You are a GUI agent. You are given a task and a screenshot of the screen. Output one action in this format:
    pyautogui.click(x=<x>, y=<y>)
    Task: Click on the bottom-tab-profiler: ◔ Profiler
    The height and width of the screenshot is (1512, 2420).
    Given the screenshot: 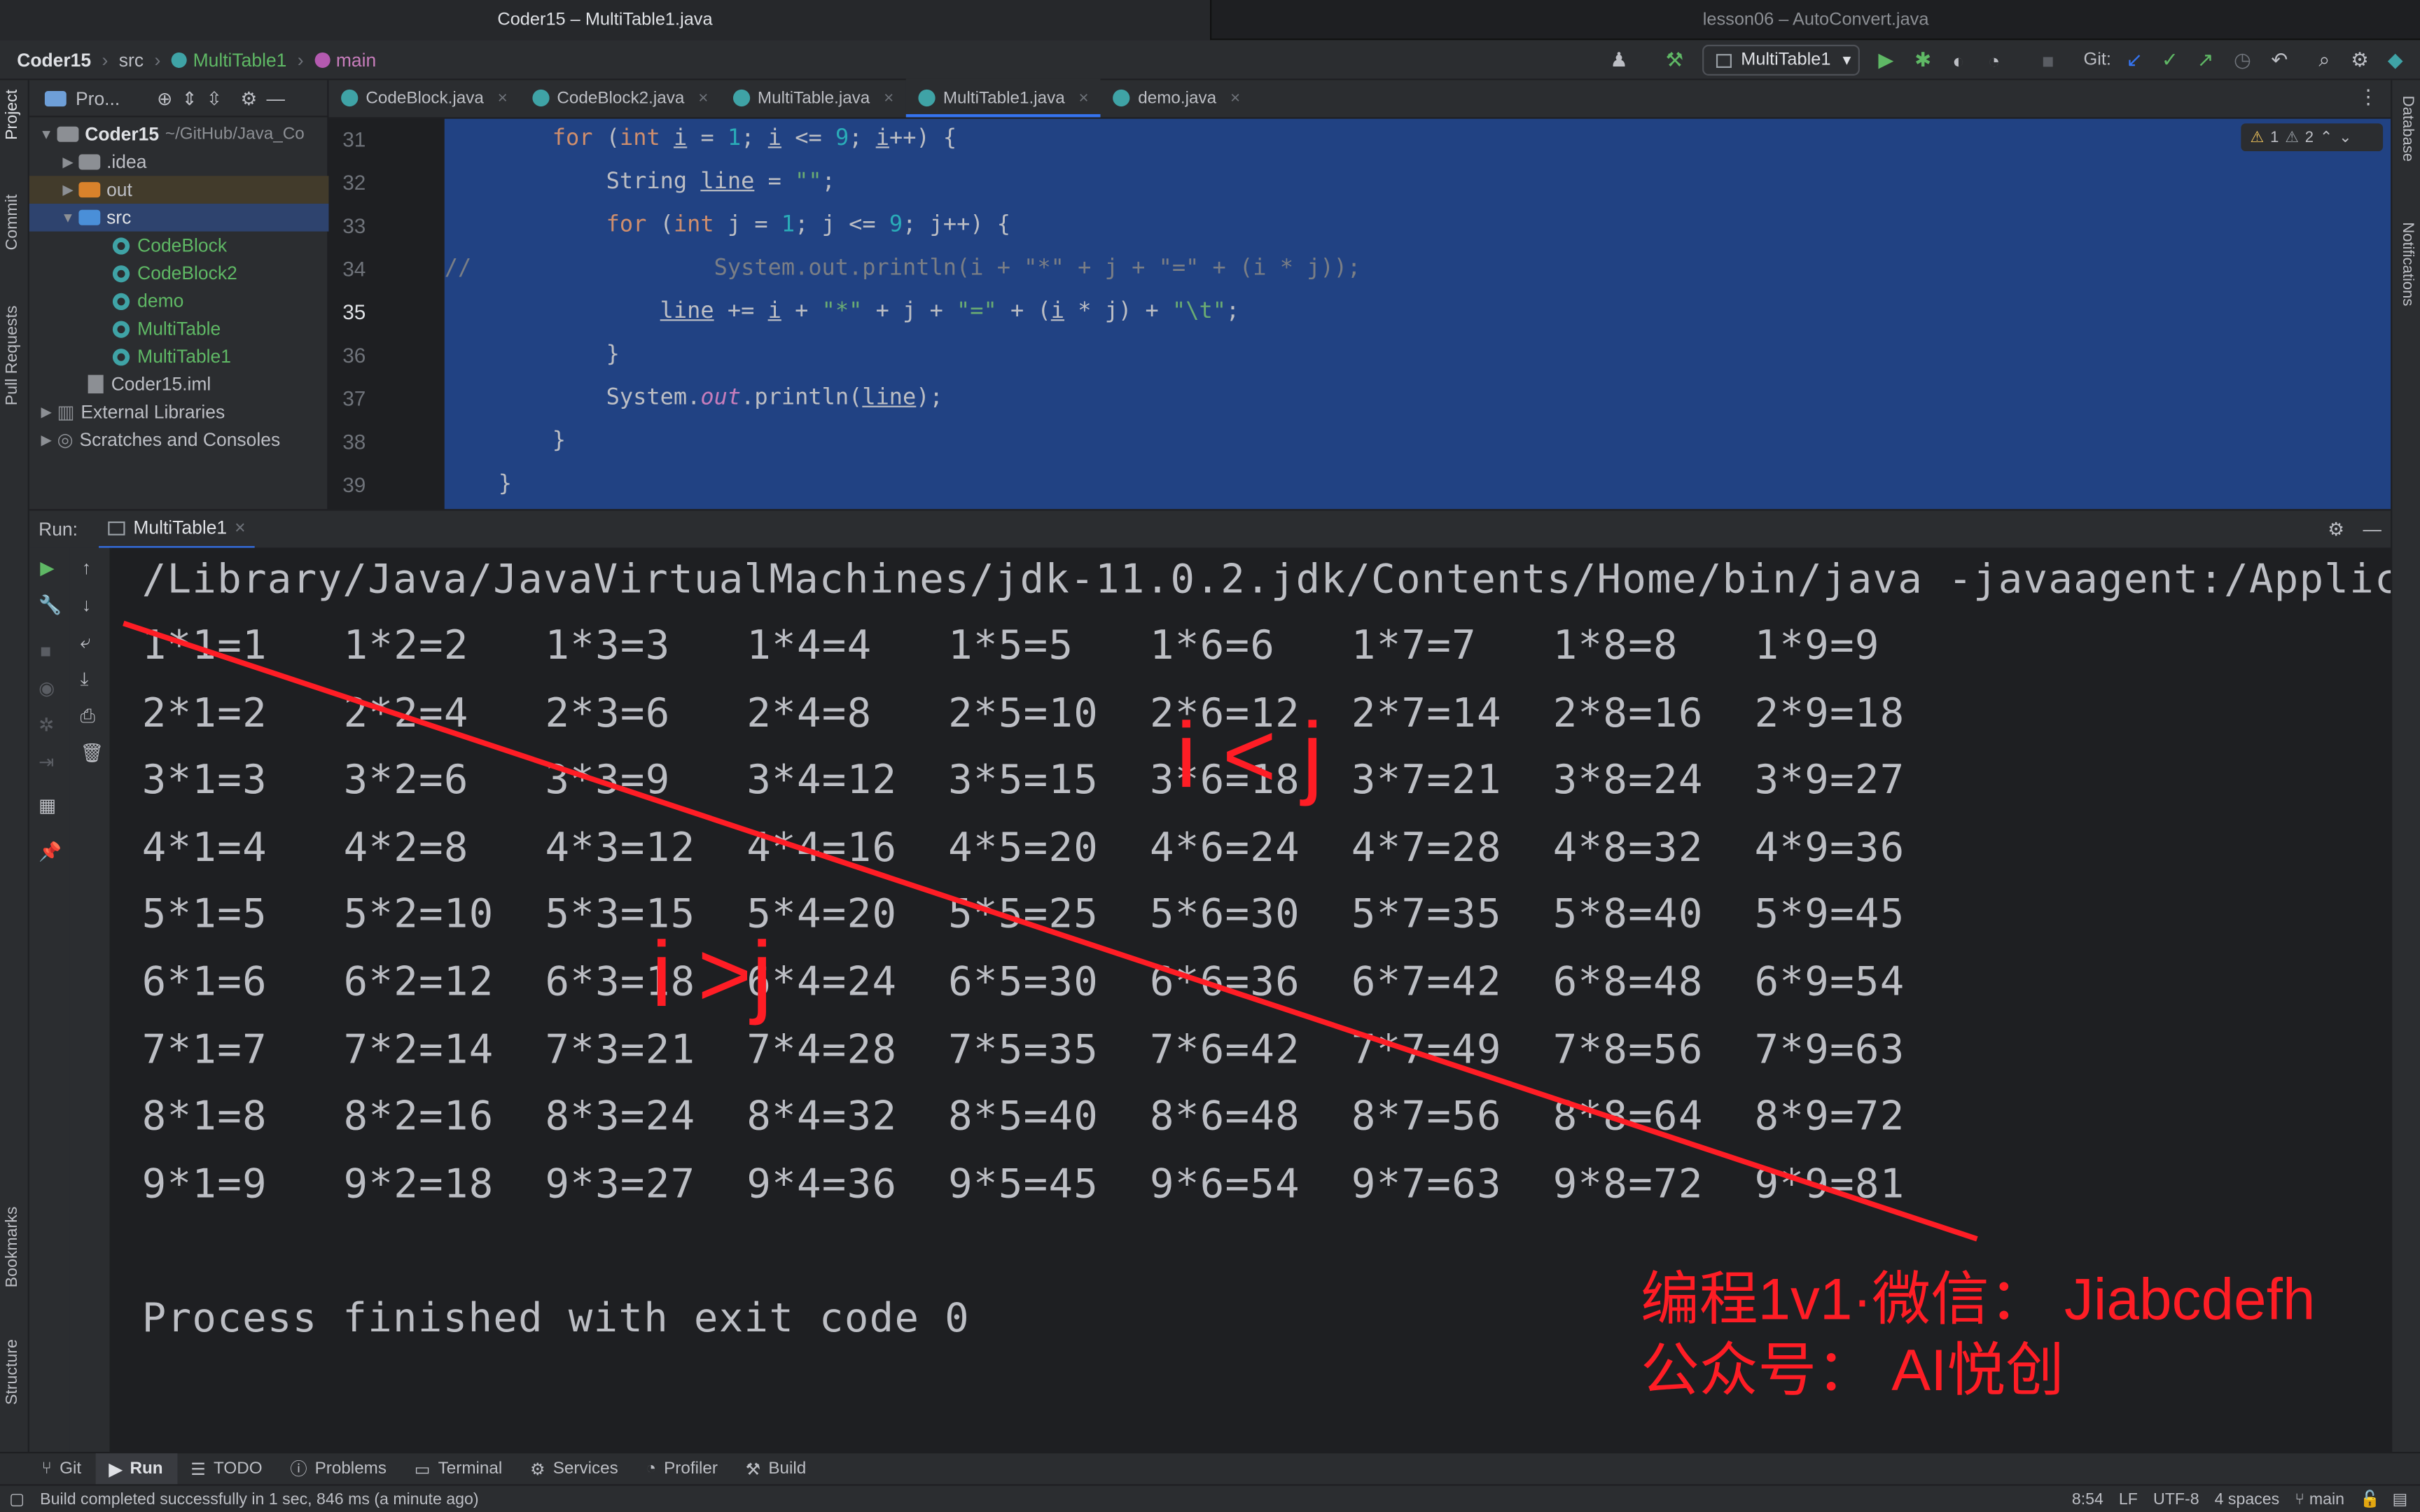 What is the action you would take?
    pyautogui.click(x=682, y=1468)
    